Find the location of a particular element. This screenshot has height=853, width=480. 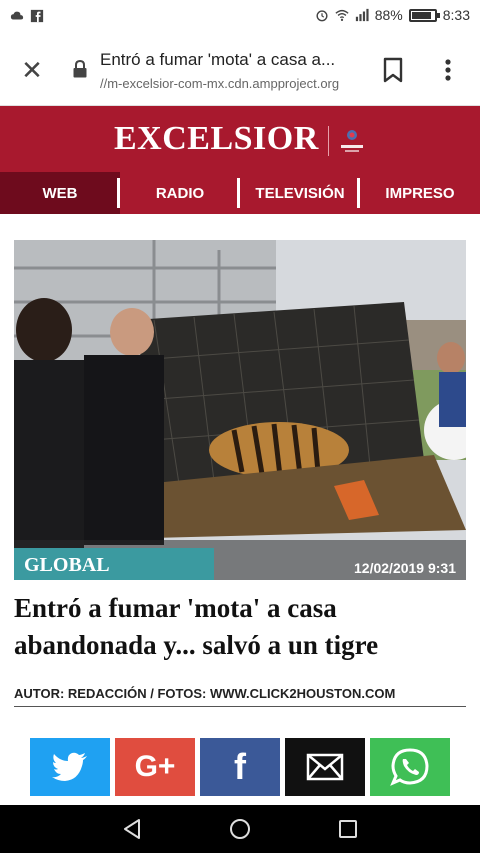

section-nav: WEB RADIO TELEVISIÓN IMPRESO is located at coordinates (240, 193).